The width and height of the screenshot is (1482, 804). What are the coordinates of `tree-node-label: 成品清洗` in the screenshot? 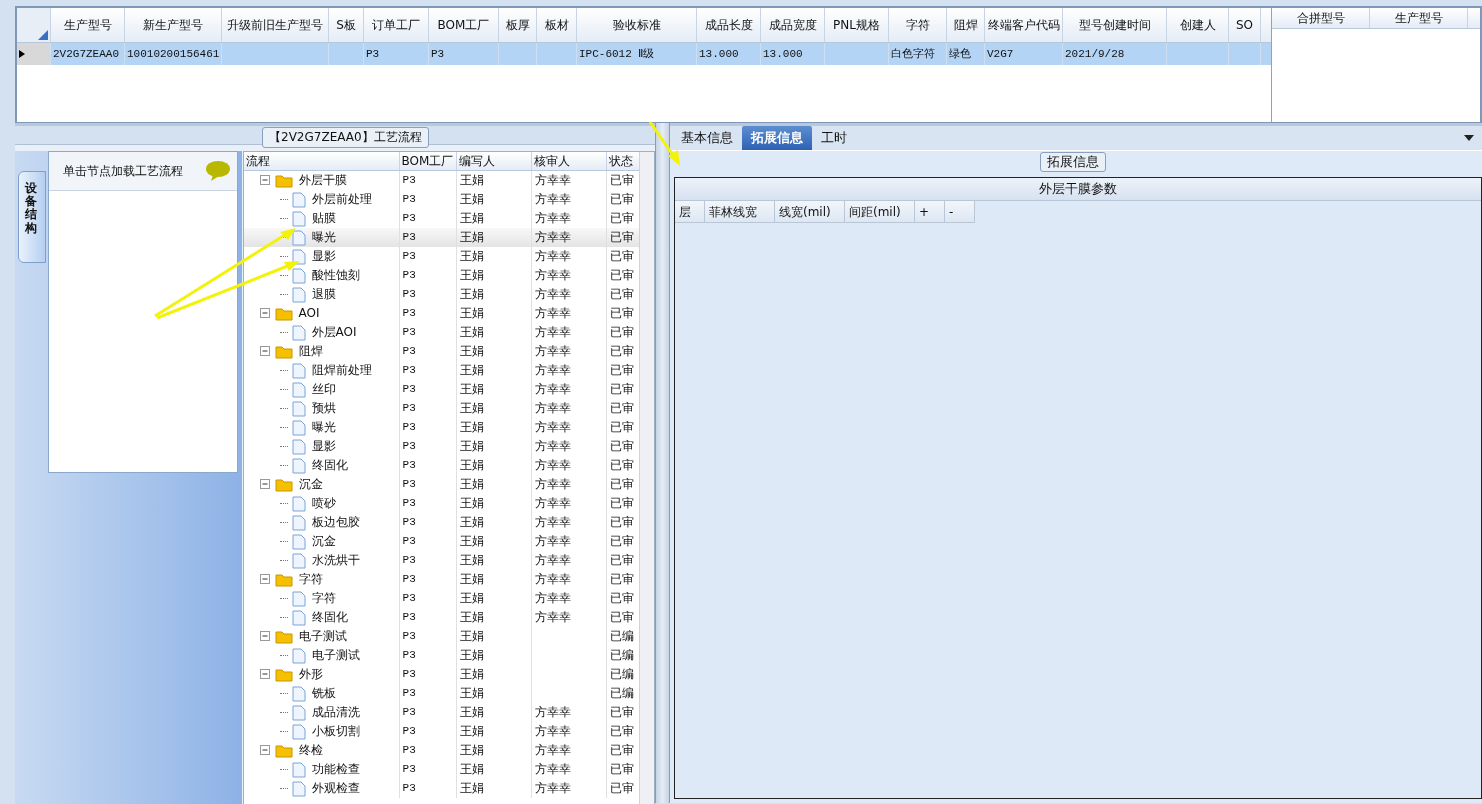 It's located at (335, 712).